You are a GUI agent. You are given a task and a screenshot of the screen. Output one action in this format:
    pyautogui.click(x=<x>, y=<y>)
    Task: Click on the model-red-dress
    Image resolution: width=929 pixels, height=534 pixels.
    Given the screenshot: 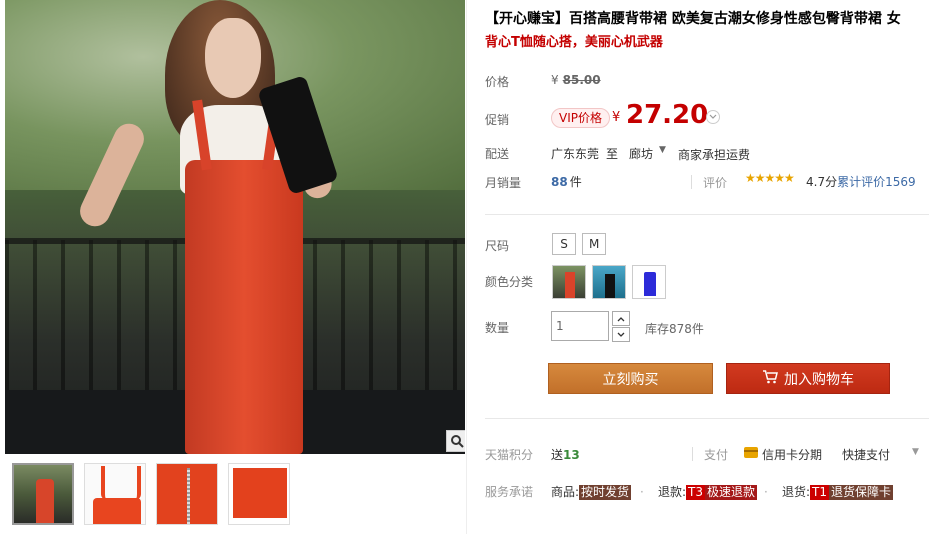 What is the action you would take?
    pyautogui.click(x=244, y=307)
    